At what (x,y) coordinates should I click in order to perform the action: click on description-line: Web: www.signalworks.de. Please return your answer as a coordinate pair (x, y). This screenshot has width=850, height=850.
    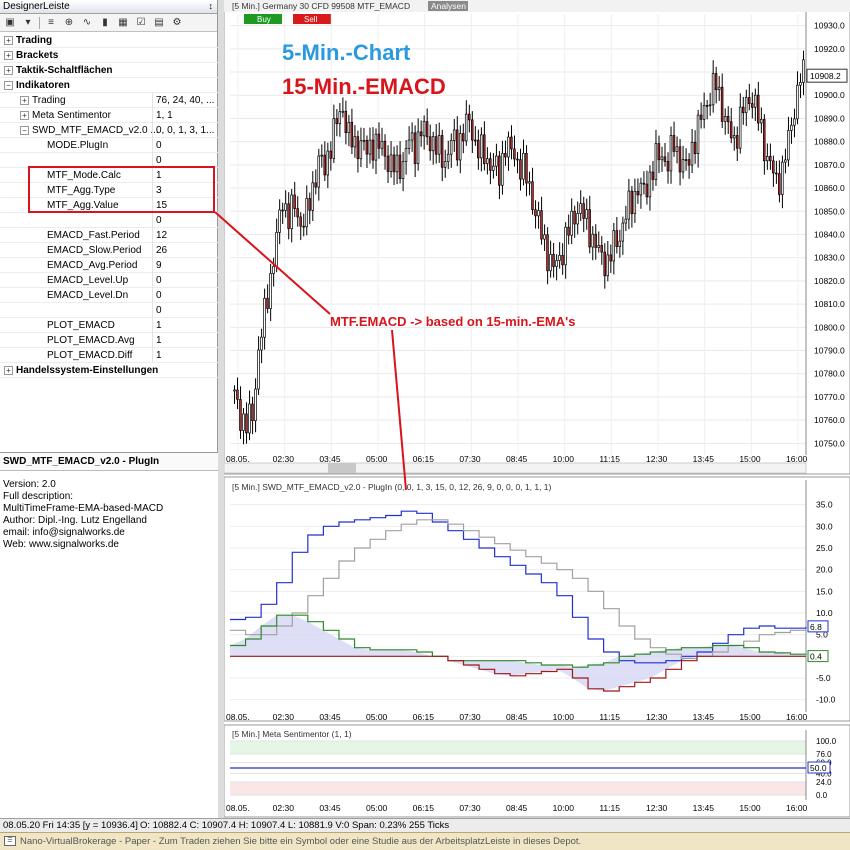
    Looking at the image, I should click on (61, 544).